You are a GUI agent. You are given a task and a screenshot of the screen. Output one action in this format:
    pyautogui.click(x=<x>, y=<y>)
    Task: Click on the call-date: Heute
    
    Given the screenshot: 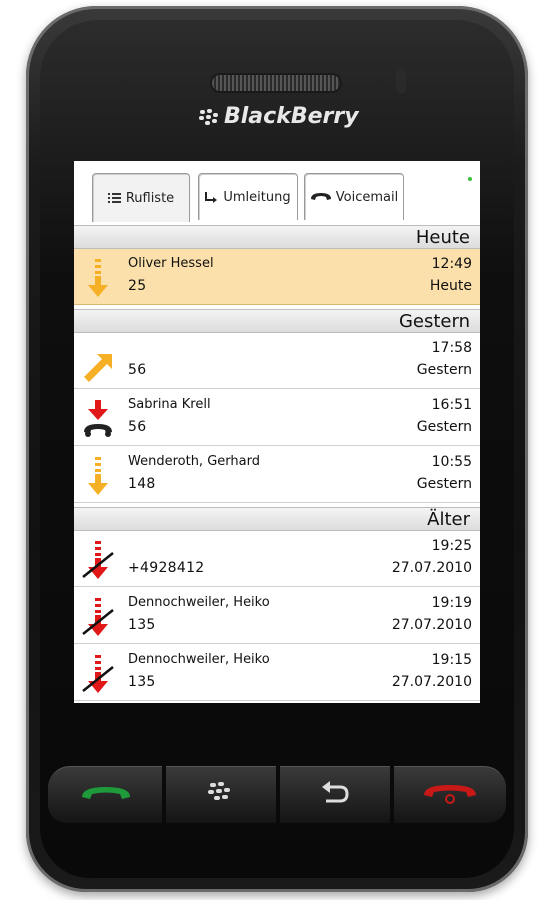 What is the action you would take?
    pyautogui.click(x=450, y=286)
    